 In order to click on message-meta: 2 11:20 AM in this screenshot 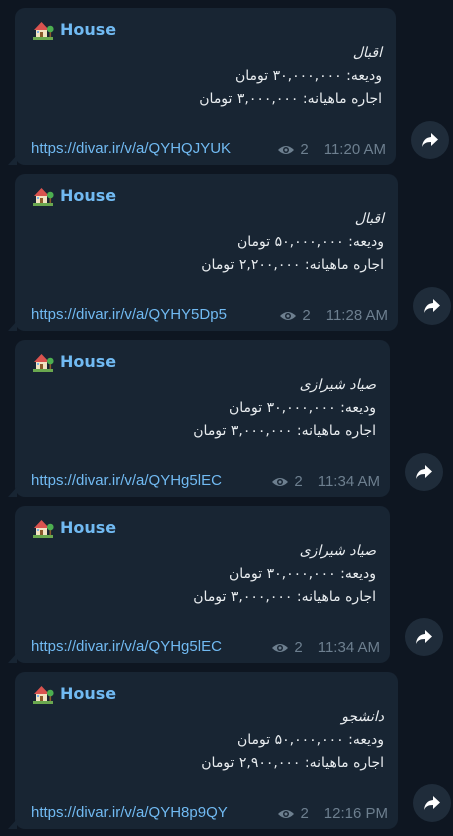, I will do `click(331, 149)`.